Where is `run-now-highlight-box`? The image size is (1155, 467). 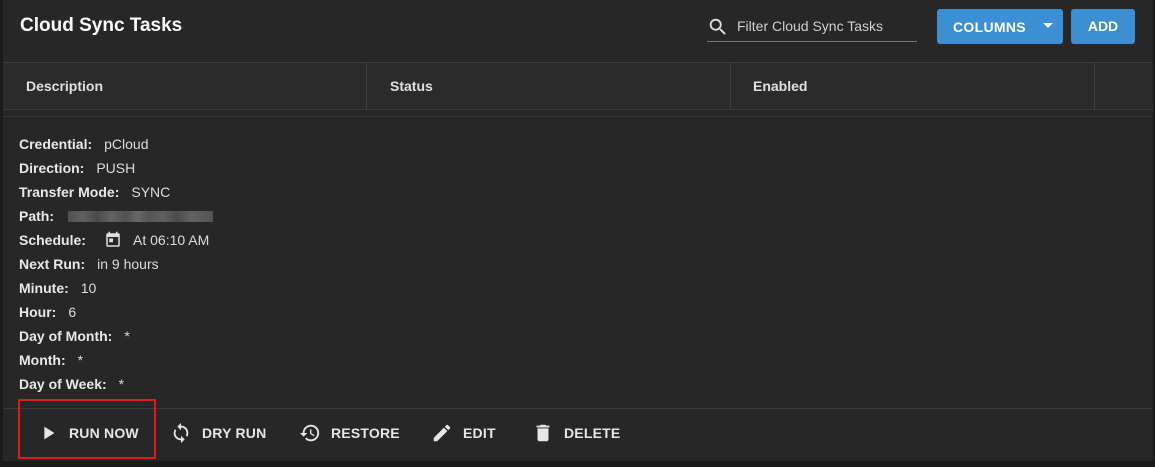 run-now-highlight-box is located at coordinates (87, 429).